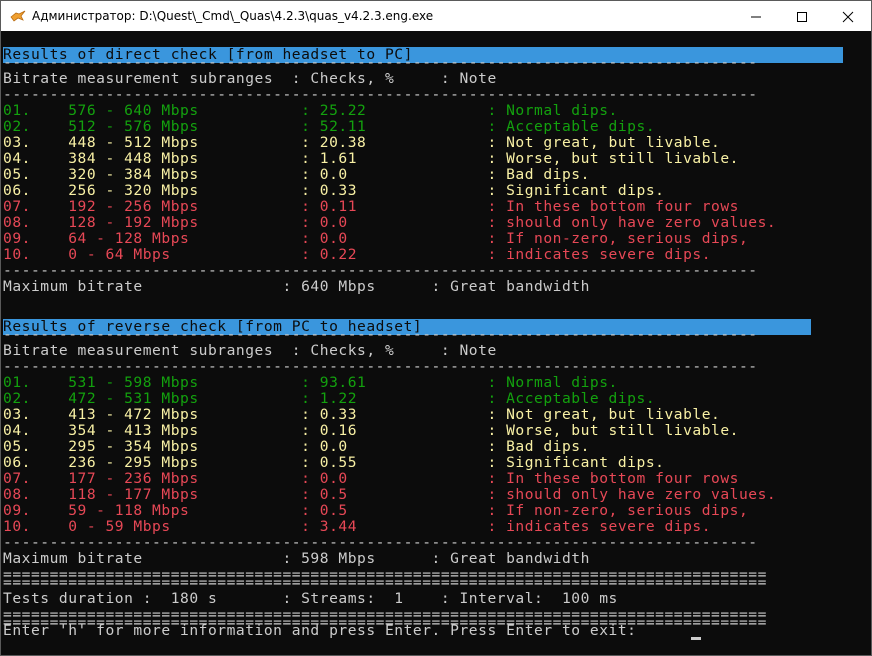 Image resolution: width=872 pixels, height=656 pixels. I want to click on maximize-icon, so click(802, 17).